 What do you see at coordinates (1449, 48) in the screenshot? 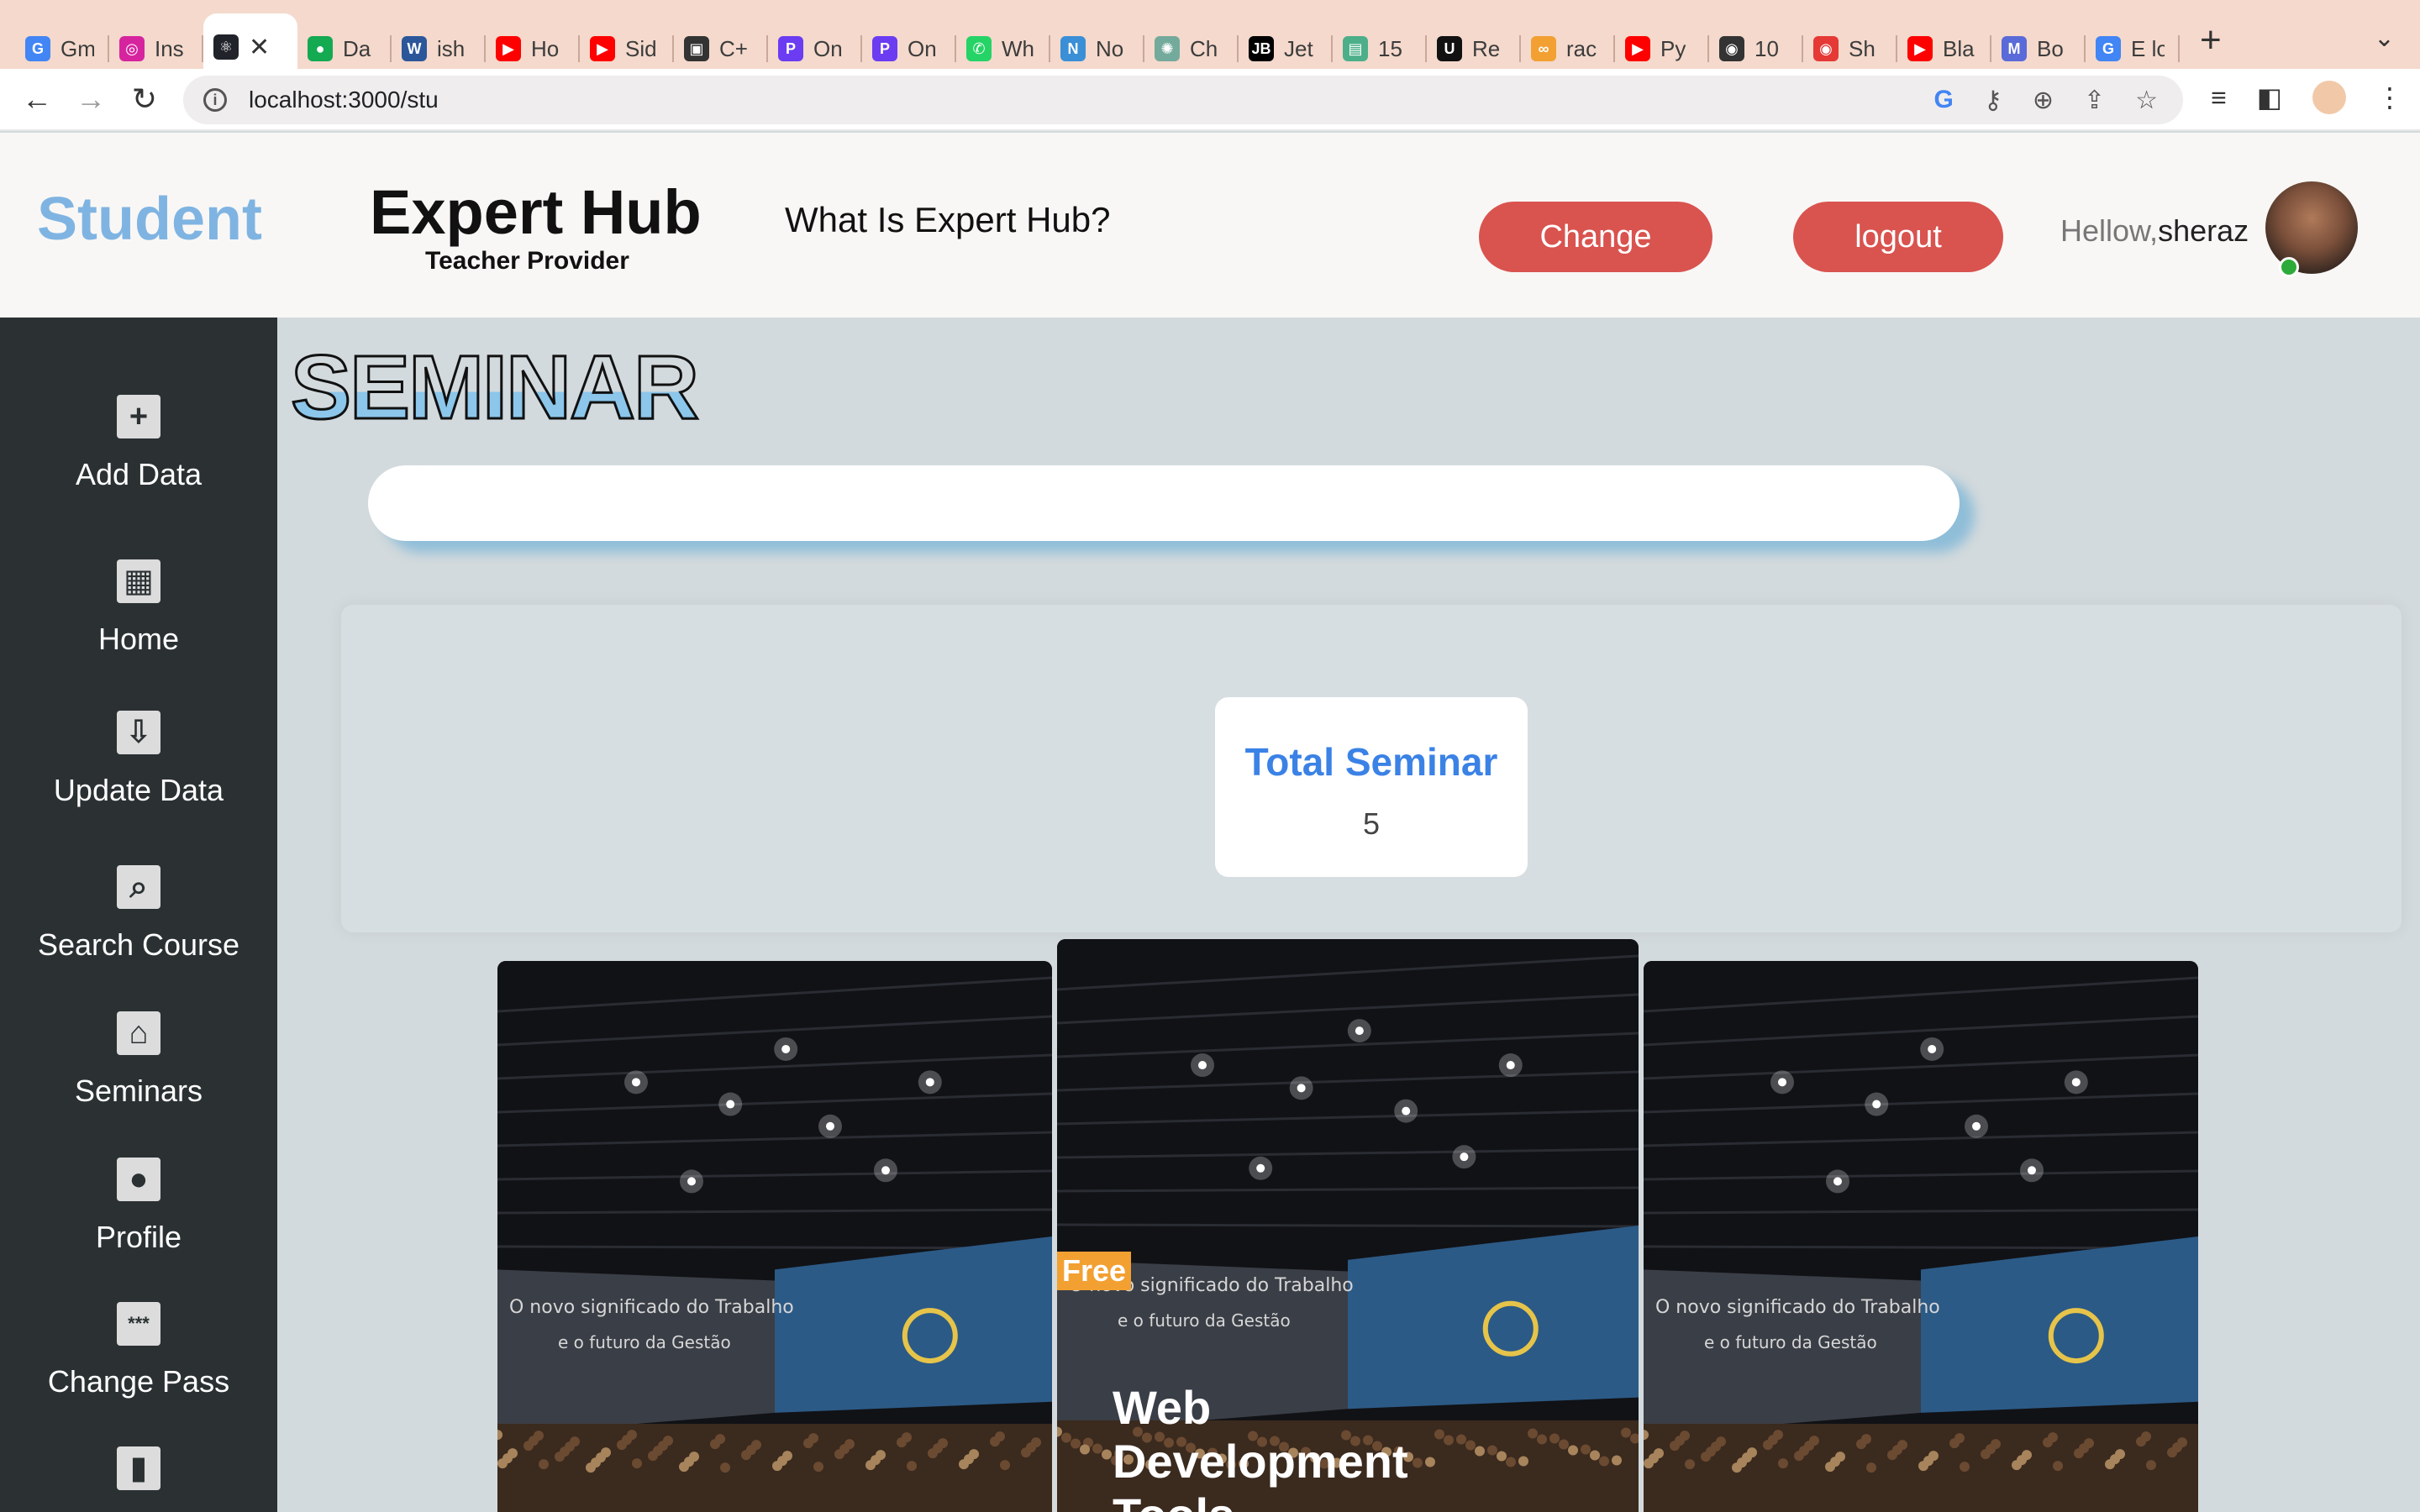
I see `u-icon: U` at bounding box center [1449, 48].